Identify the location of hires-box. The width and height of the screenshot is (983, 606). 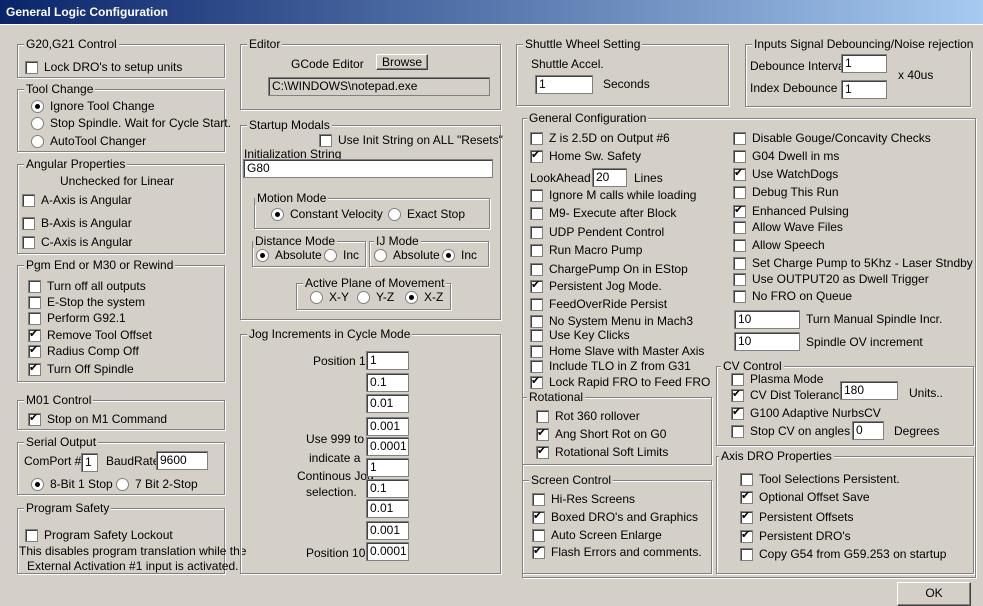
(538, 499).